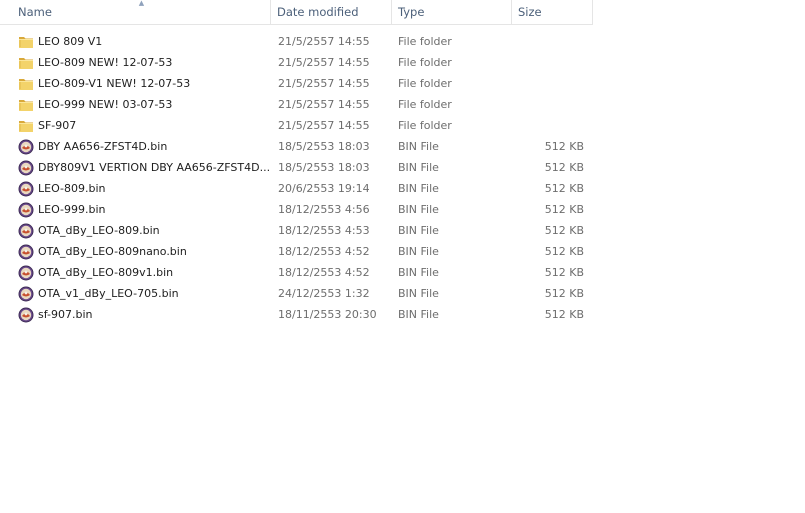 The image size is (805, 513). What do you see at coordinates (552, 12) in the screenshot?
I see `column-header-size: Size` at bounding box center [552, 12].